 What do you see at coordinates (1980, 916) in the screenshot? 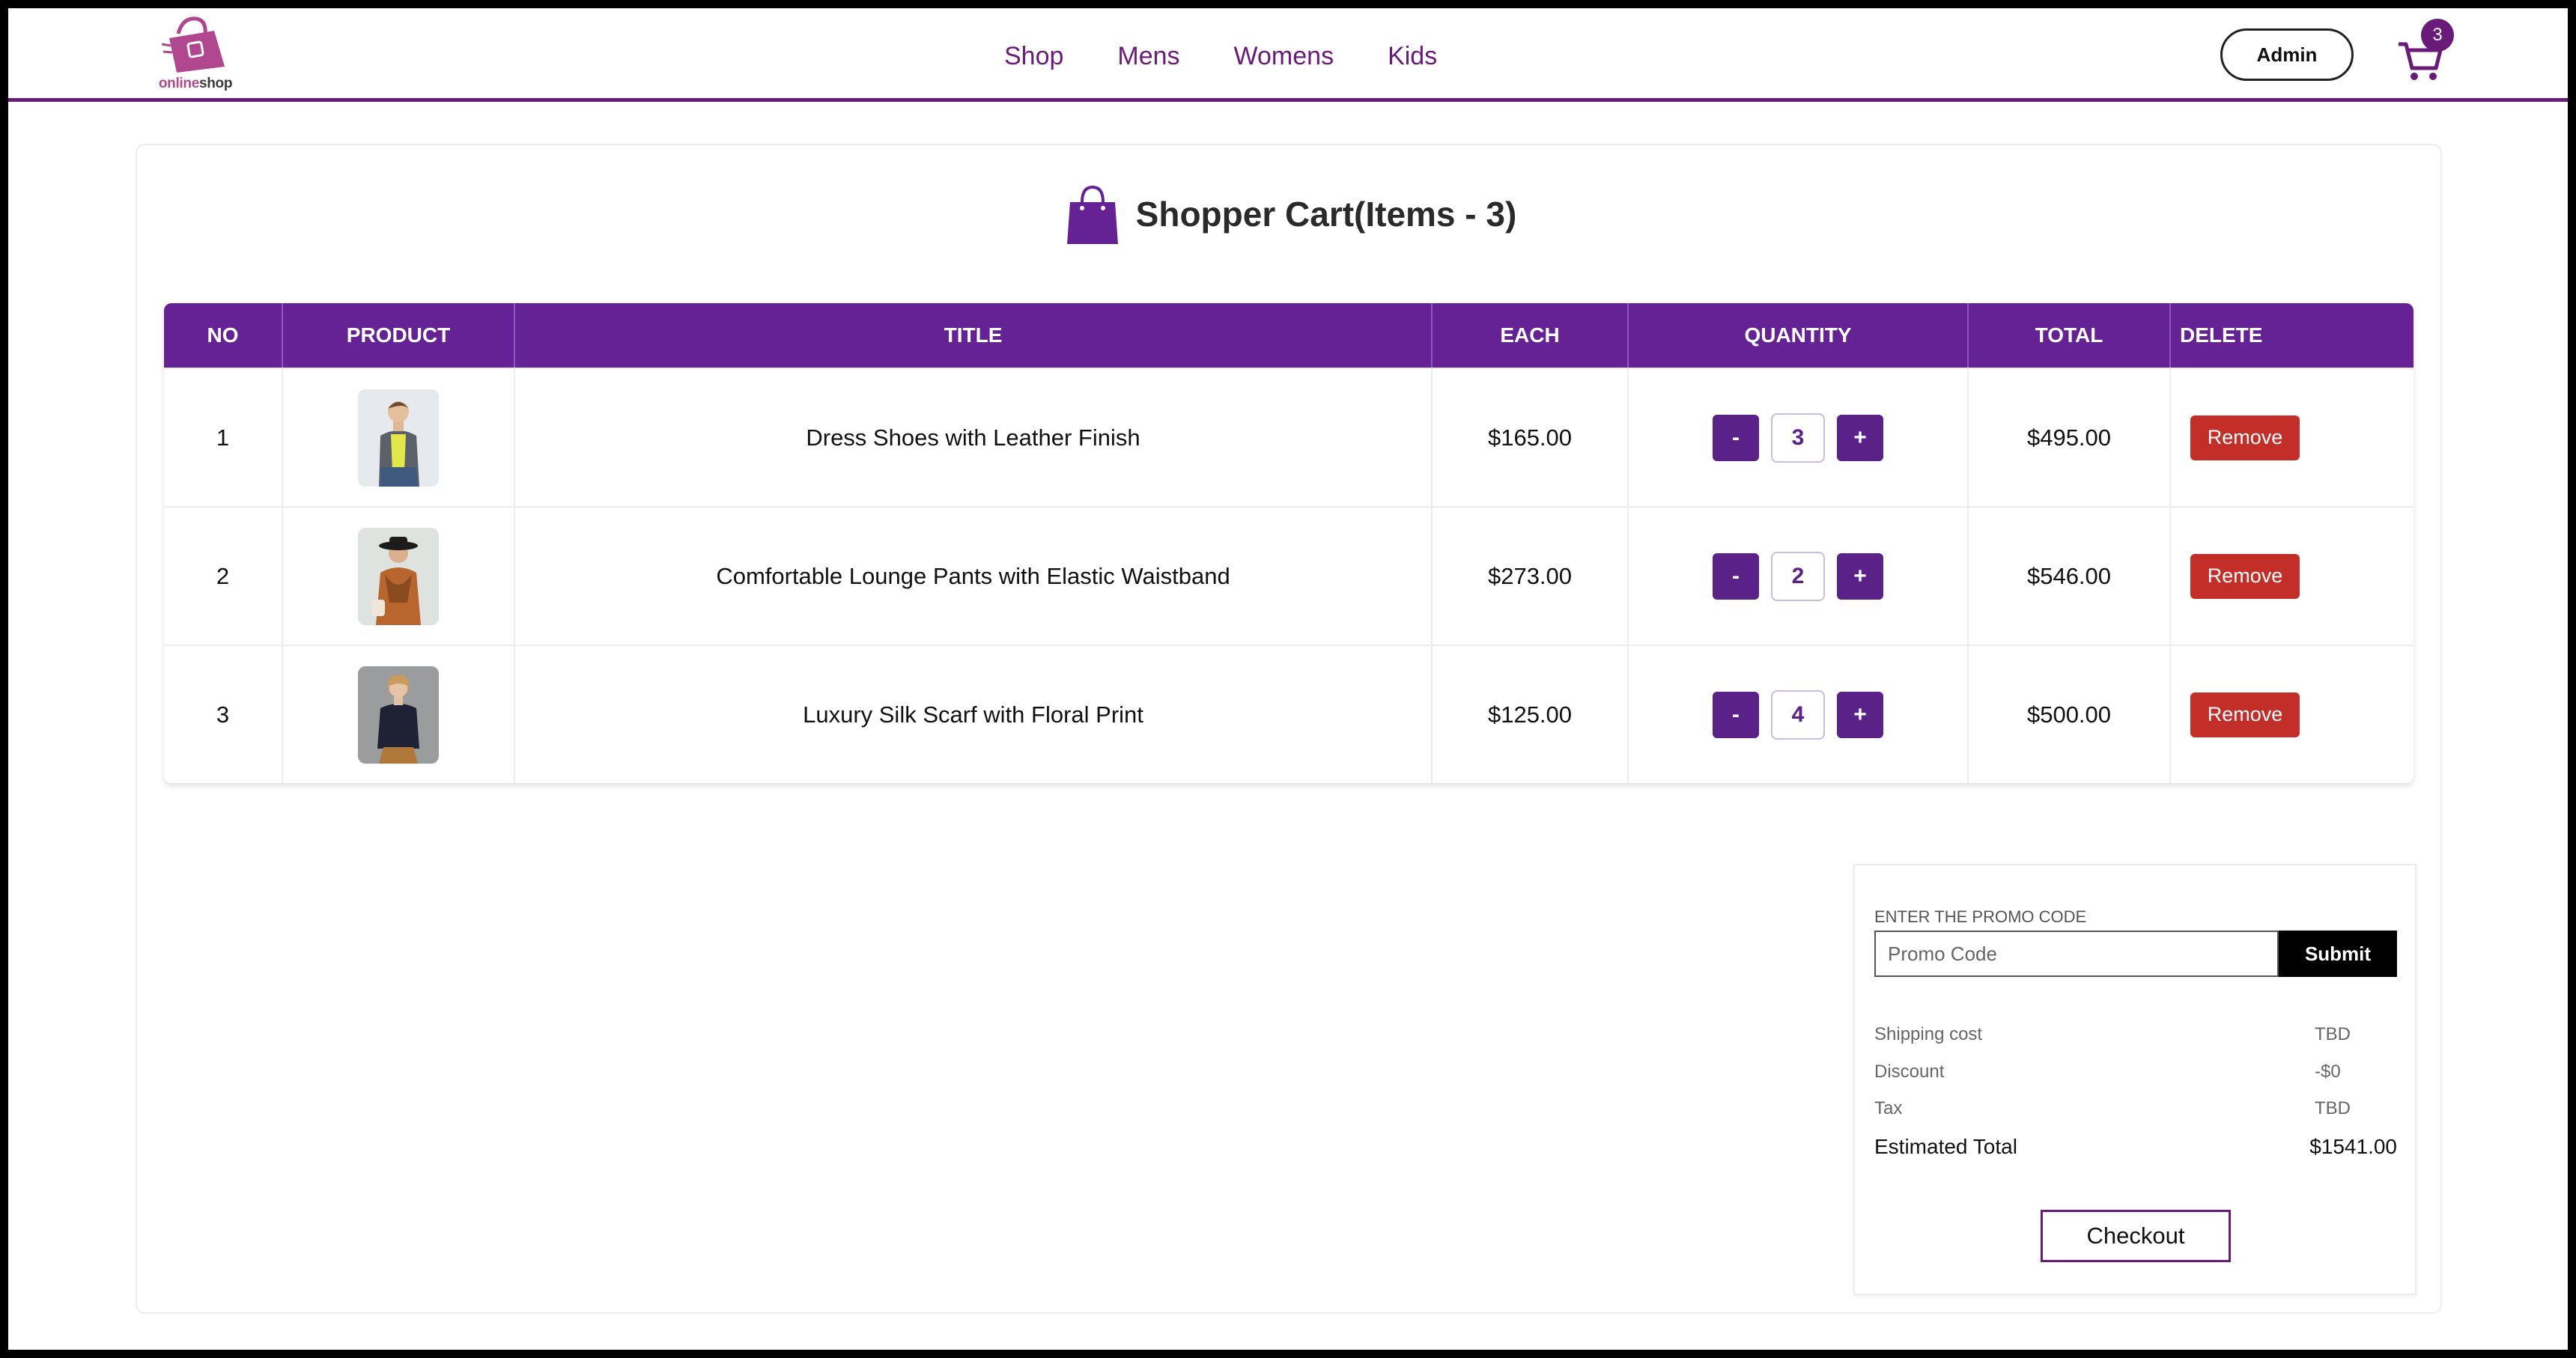
I see `promo-label: ENTER THE PROMO CODE` at bounding box center [1980, 916].